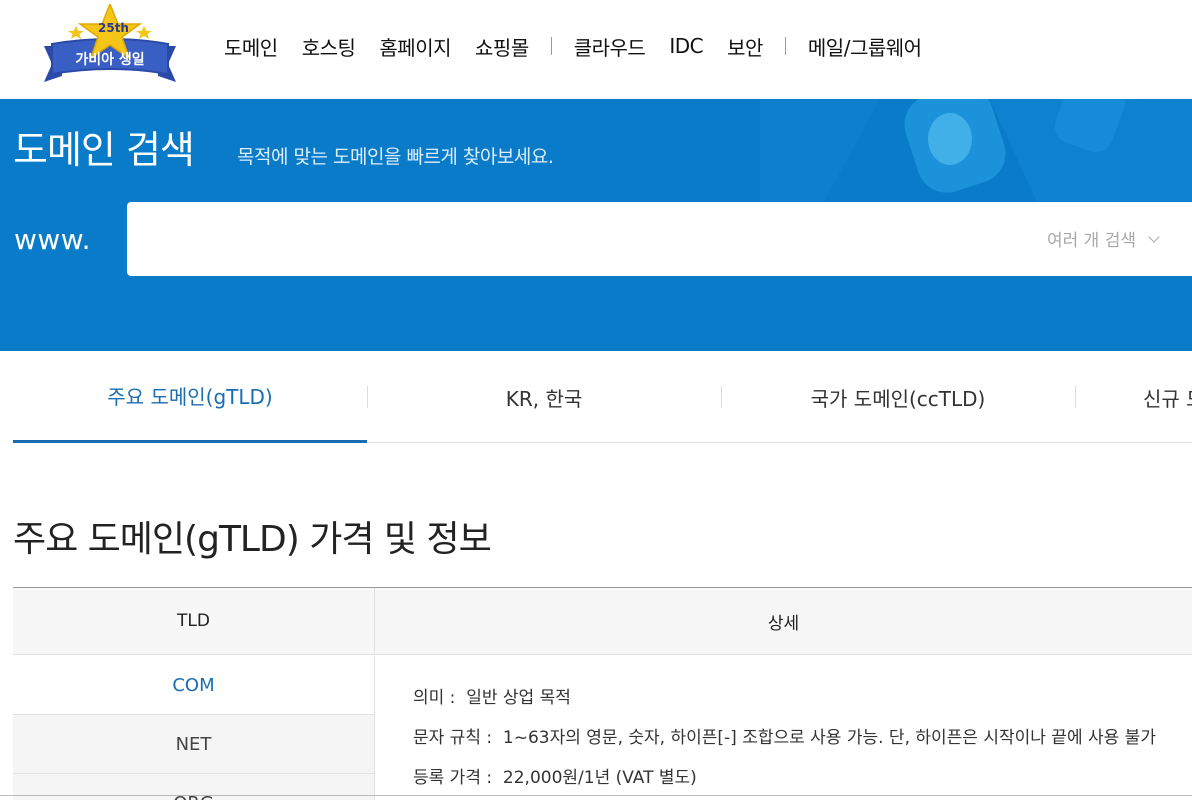 The width and height of the screenshot is (1192, 800). What do you see at coordinates (190, 397) in the screenshot?
I see `tab-gtld: 주요 도메인(gTLD)` at bounding box center [190, 397].